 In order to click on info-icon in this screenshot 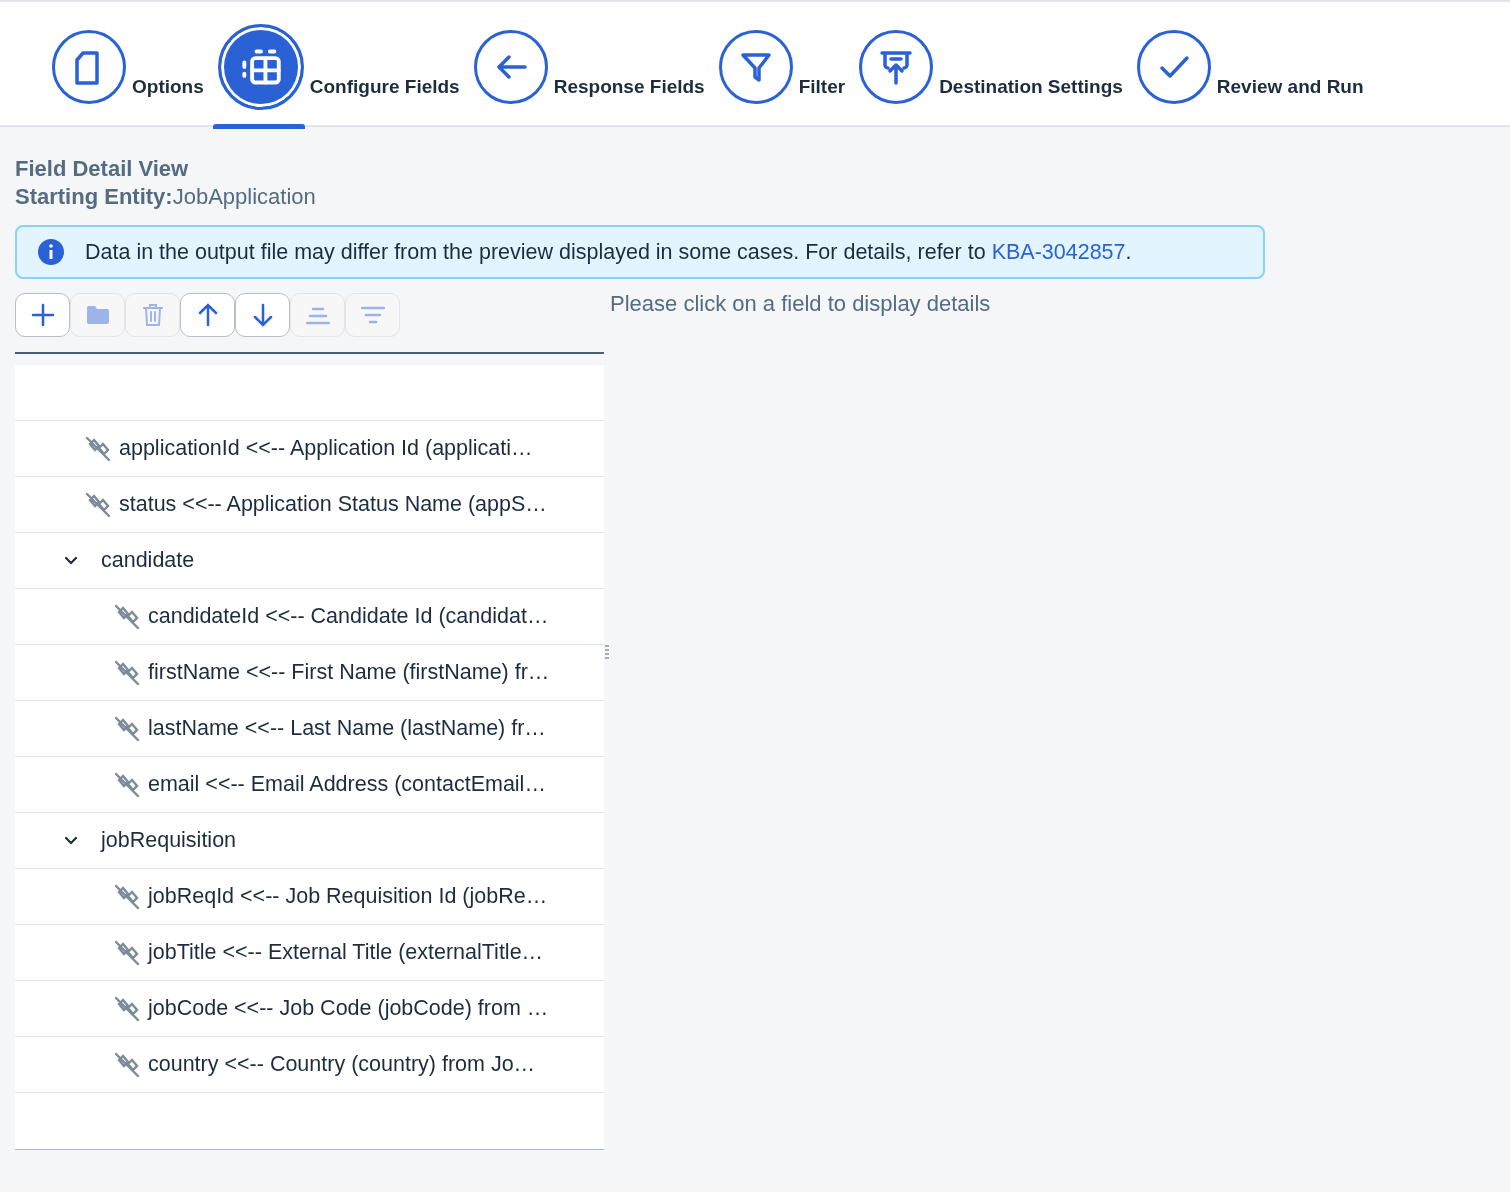, I will do `click(51, 252)`.